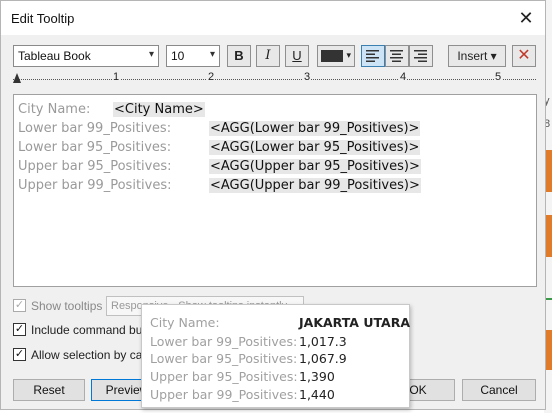 This screenshot has height=413, width=552. What do you see at coordinates (268, 56) in the screenshot?
I see `italic-button: I` at bounding box center [268, 56].